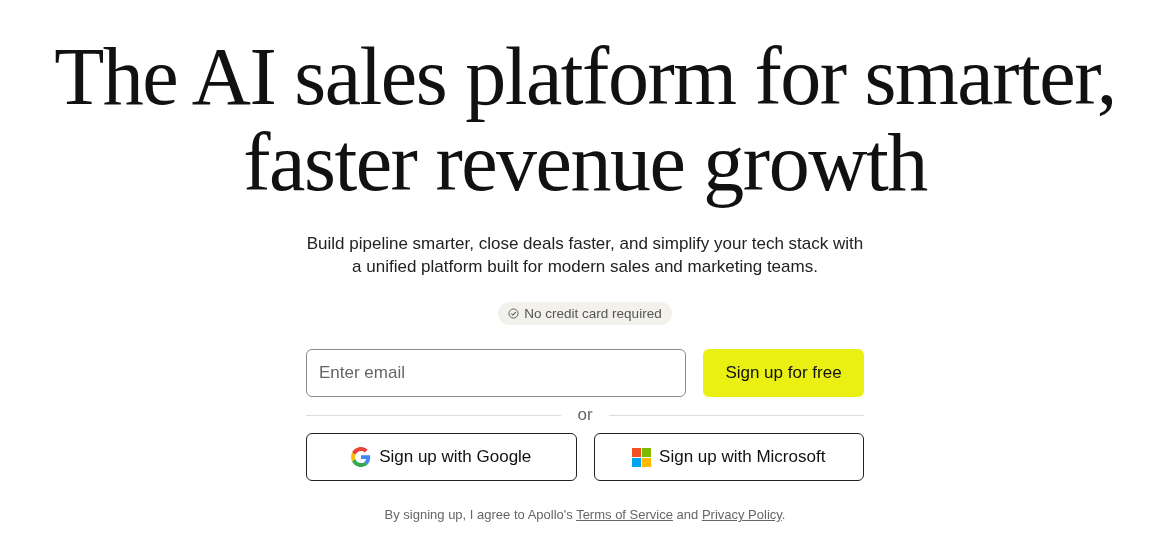 Image resolution: width=1170 pixels, height=548 pixels. What do you see at coordinates (624, 514) in the screenshot?
I see `terms-of-service-link: Terms of Service` at bounding box center [624, 514].